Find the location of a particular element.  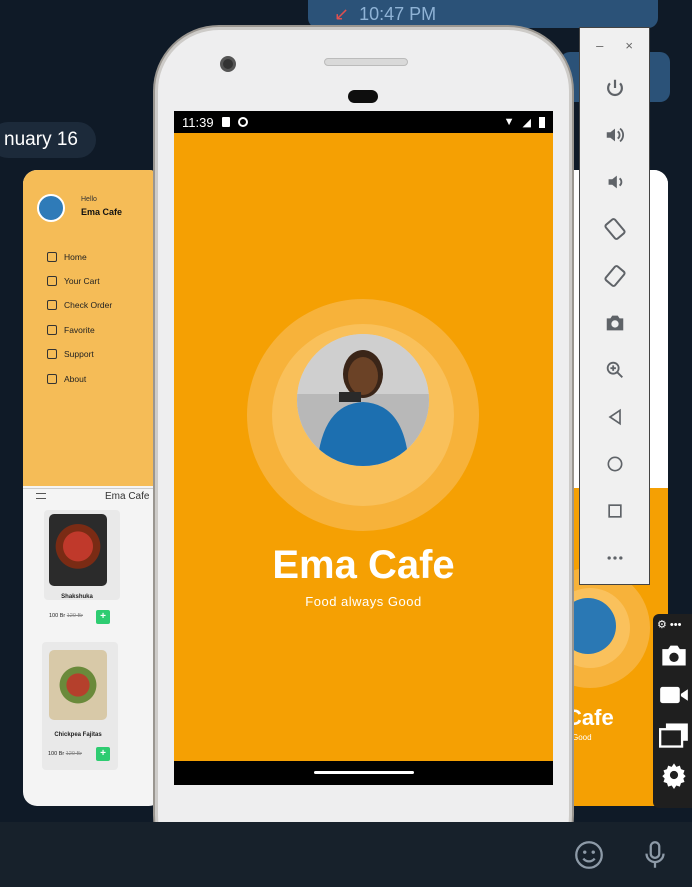

back-button is located at coordinates (615, 417).